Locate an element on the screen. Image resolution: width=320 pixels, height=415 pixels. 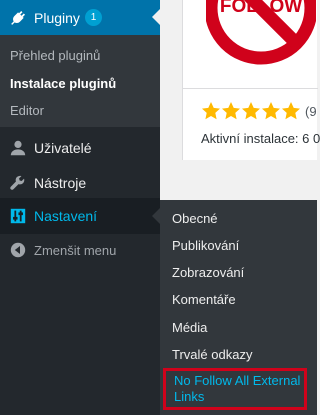
collapse-arrow-icon is located at coordinates (18, 250).